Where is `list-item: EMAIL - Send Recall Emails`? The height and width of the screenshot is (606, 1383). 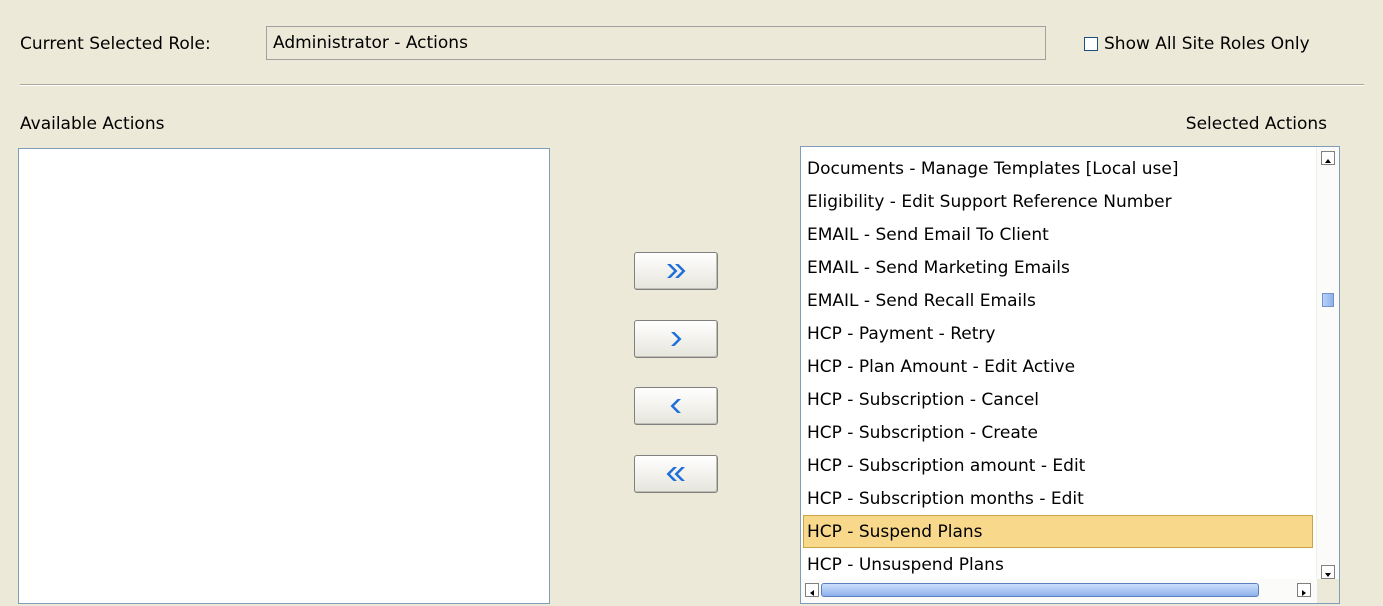
list-item: EMAIL - Send Recall Emails is located at coordinates (1058, 300).